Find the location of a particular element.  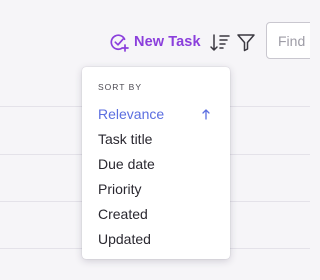

sort-option-label: Relevance is located at coordinates (131, 114).